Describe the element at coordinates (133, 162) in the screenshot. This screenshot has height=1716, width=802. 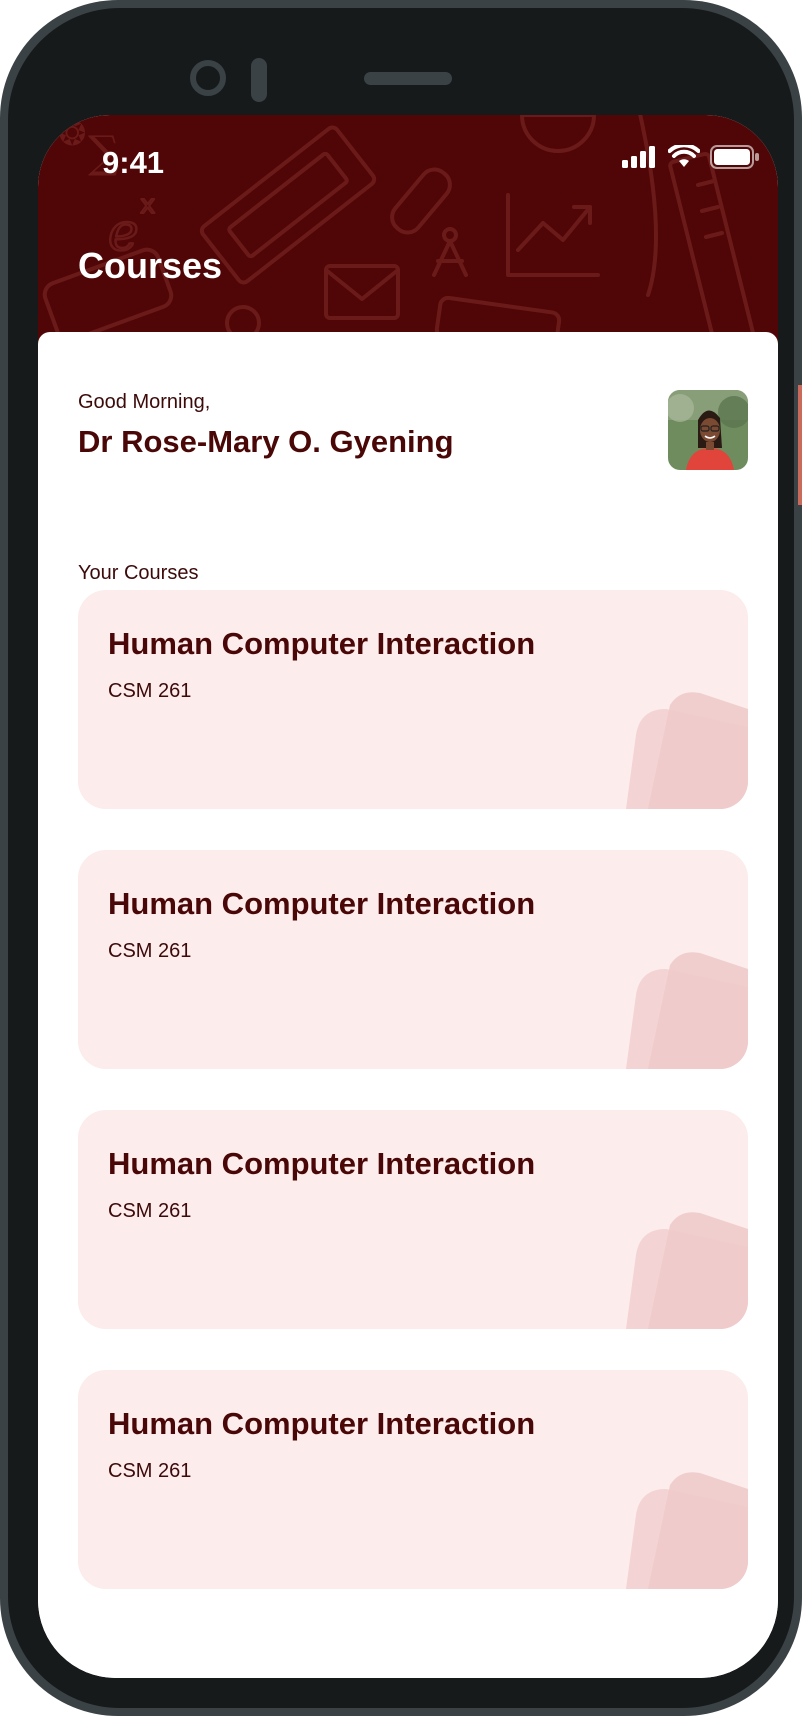
I see `status-time: 9:41` at that location.